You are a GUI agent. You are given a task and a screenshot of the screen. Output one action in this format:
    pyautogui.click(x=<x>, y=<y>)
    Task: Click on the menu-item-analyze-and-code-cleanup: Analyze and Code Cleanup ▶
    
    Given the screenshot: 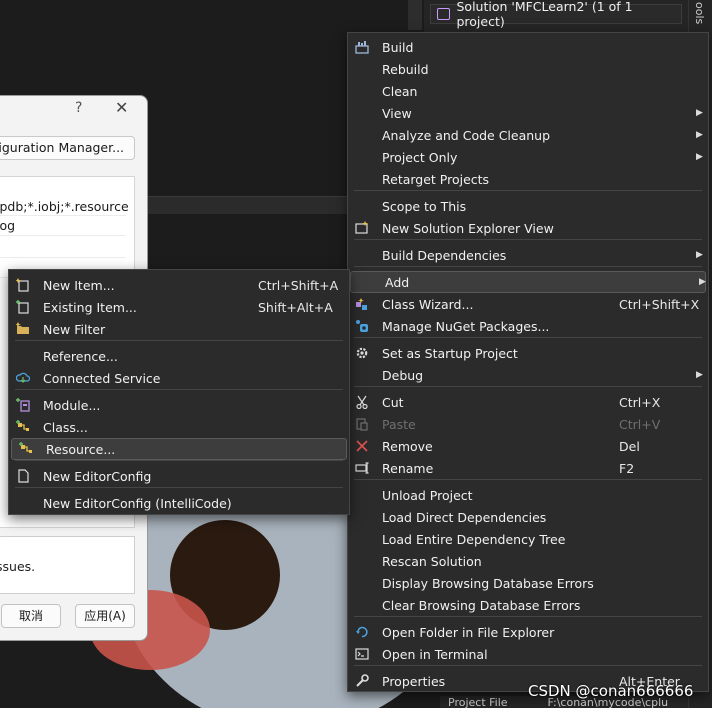 What is the action you would take?
    pyautogui.click(x=528, y=135)
    